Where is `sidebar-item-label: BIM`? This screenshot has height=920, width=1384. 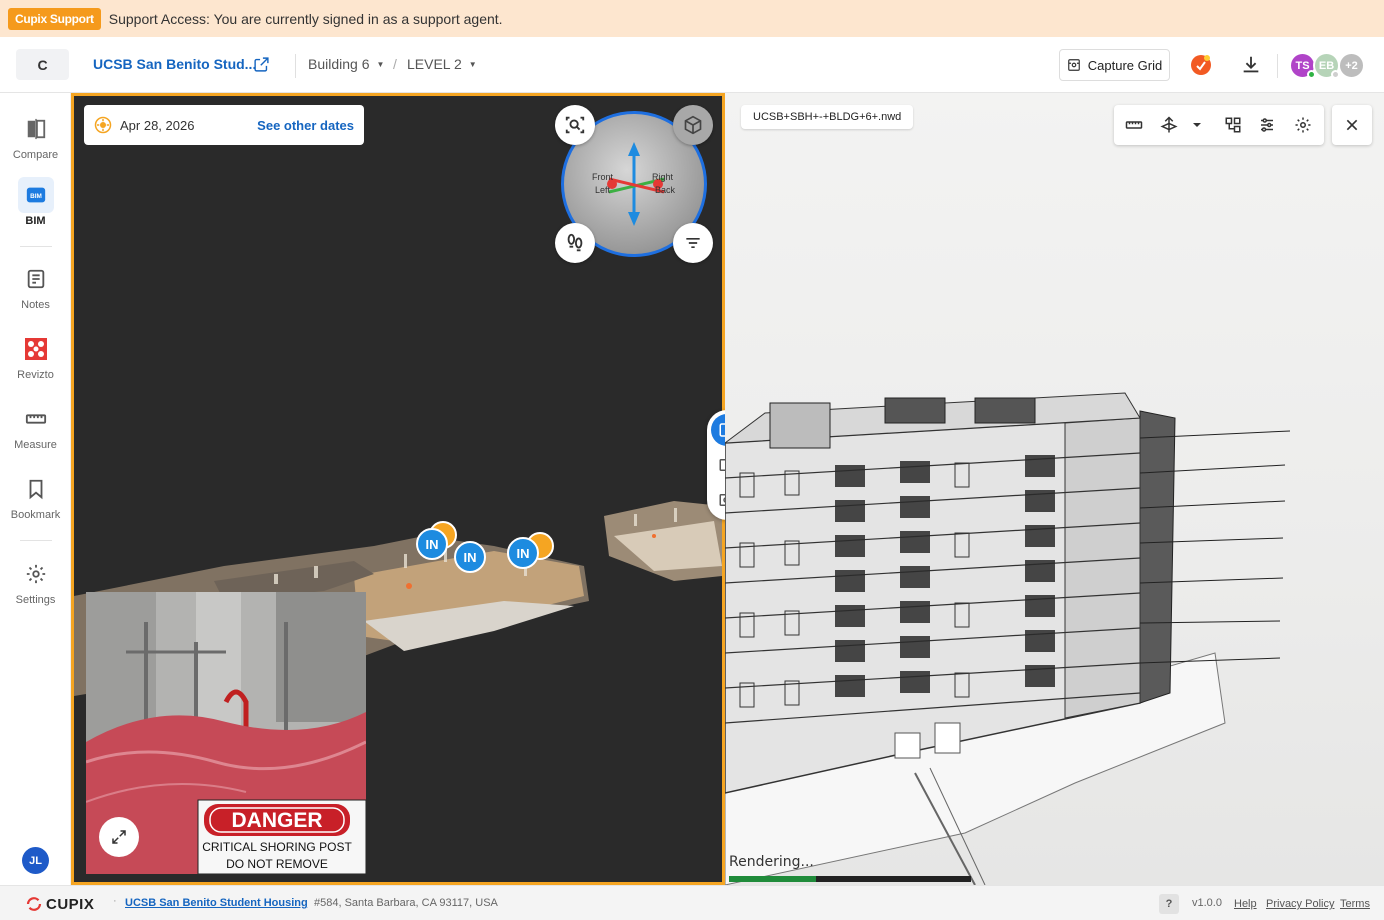 sidebar-item-label: BIM is located at coordinates (35, 221).